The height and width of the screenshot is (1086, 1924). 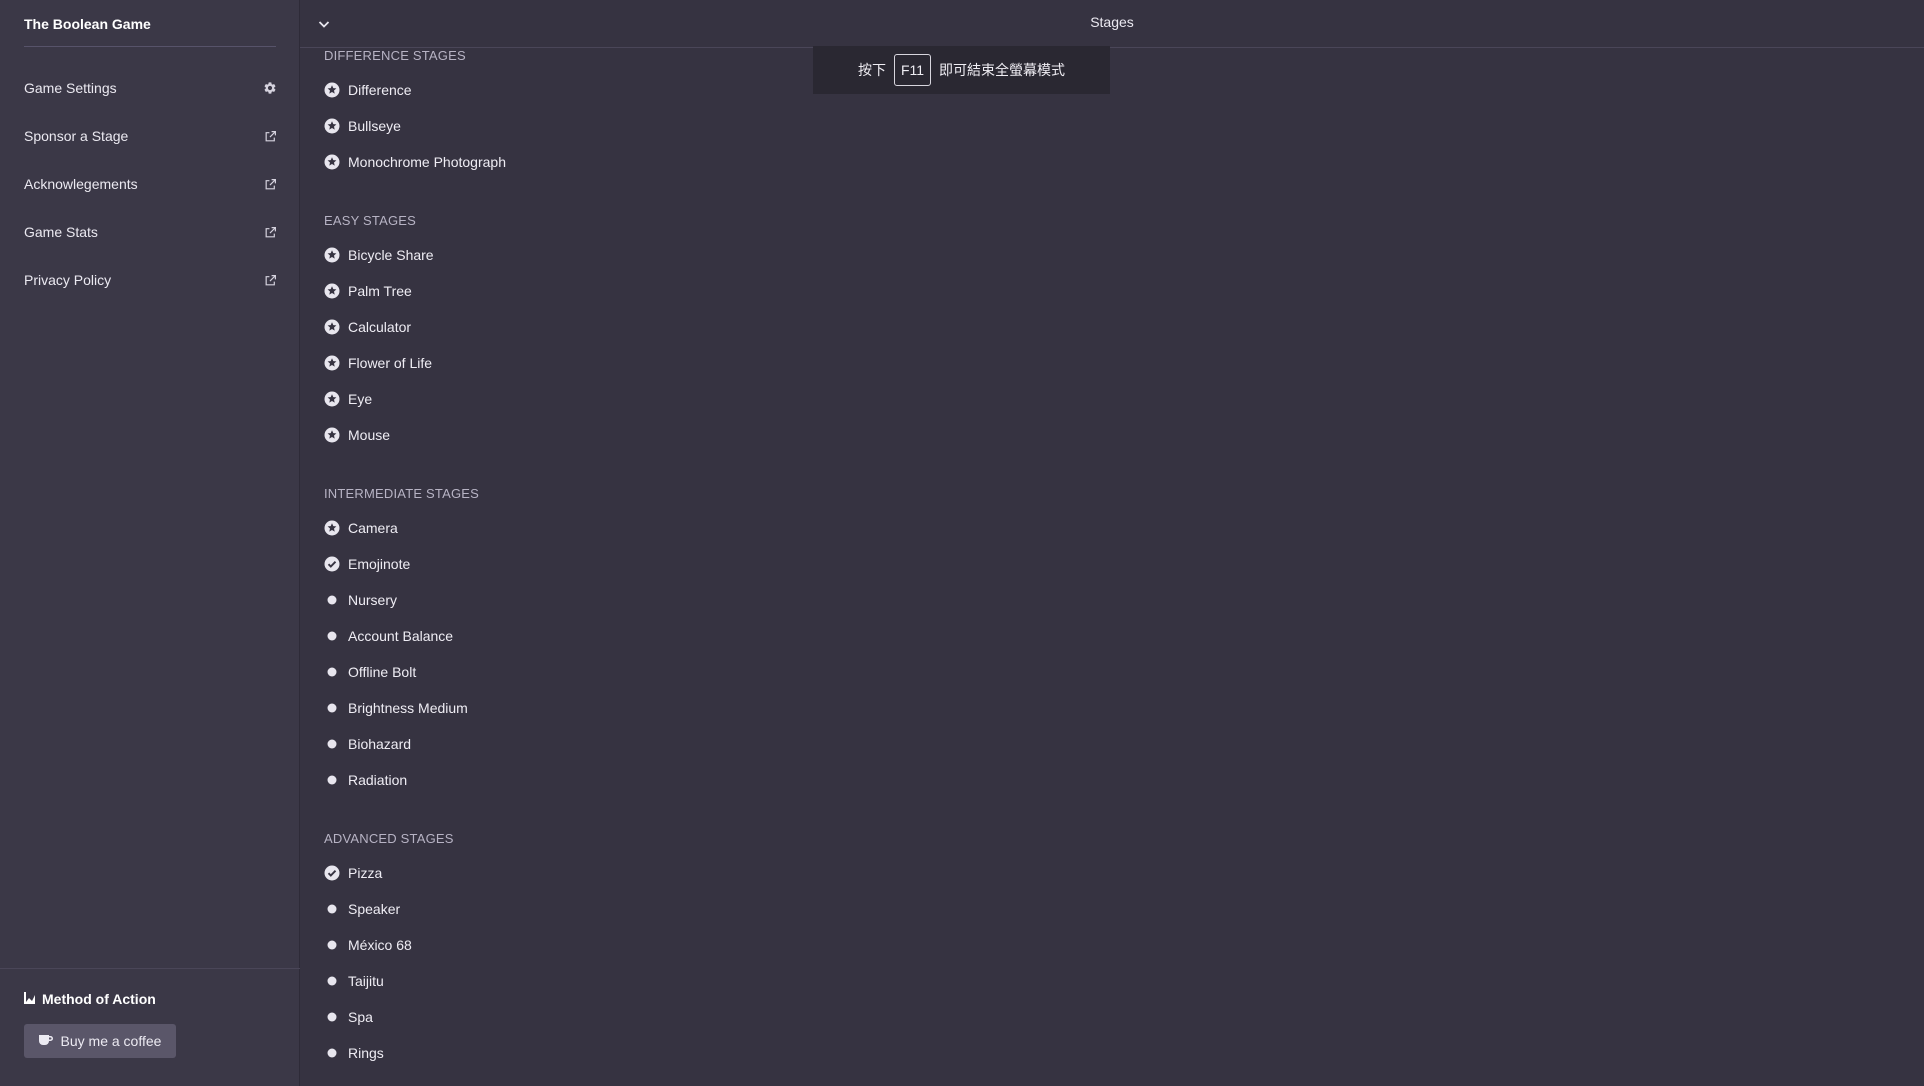 What do you see at coordinates (624, 291) in the screenshot?
I see `stage-item-palm-tree: Palm Tree` at bounding box center [624, 291].